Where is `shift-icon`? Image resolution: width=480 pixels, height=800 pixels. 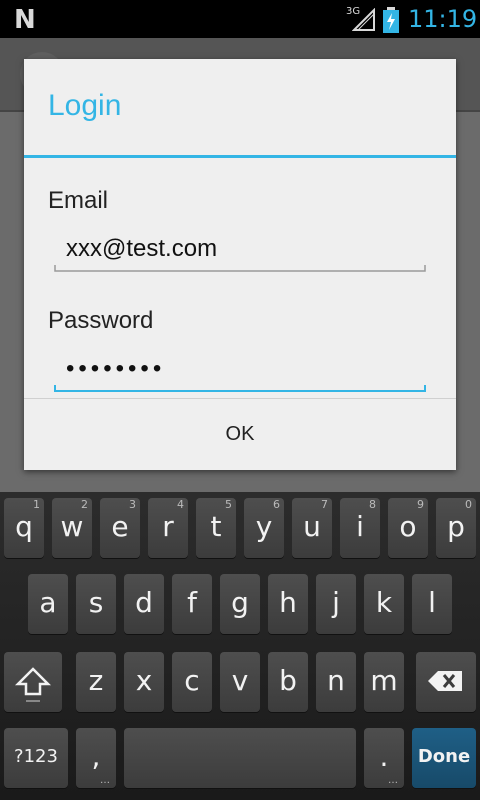
shift-icon is located at coordinates (33, 684).